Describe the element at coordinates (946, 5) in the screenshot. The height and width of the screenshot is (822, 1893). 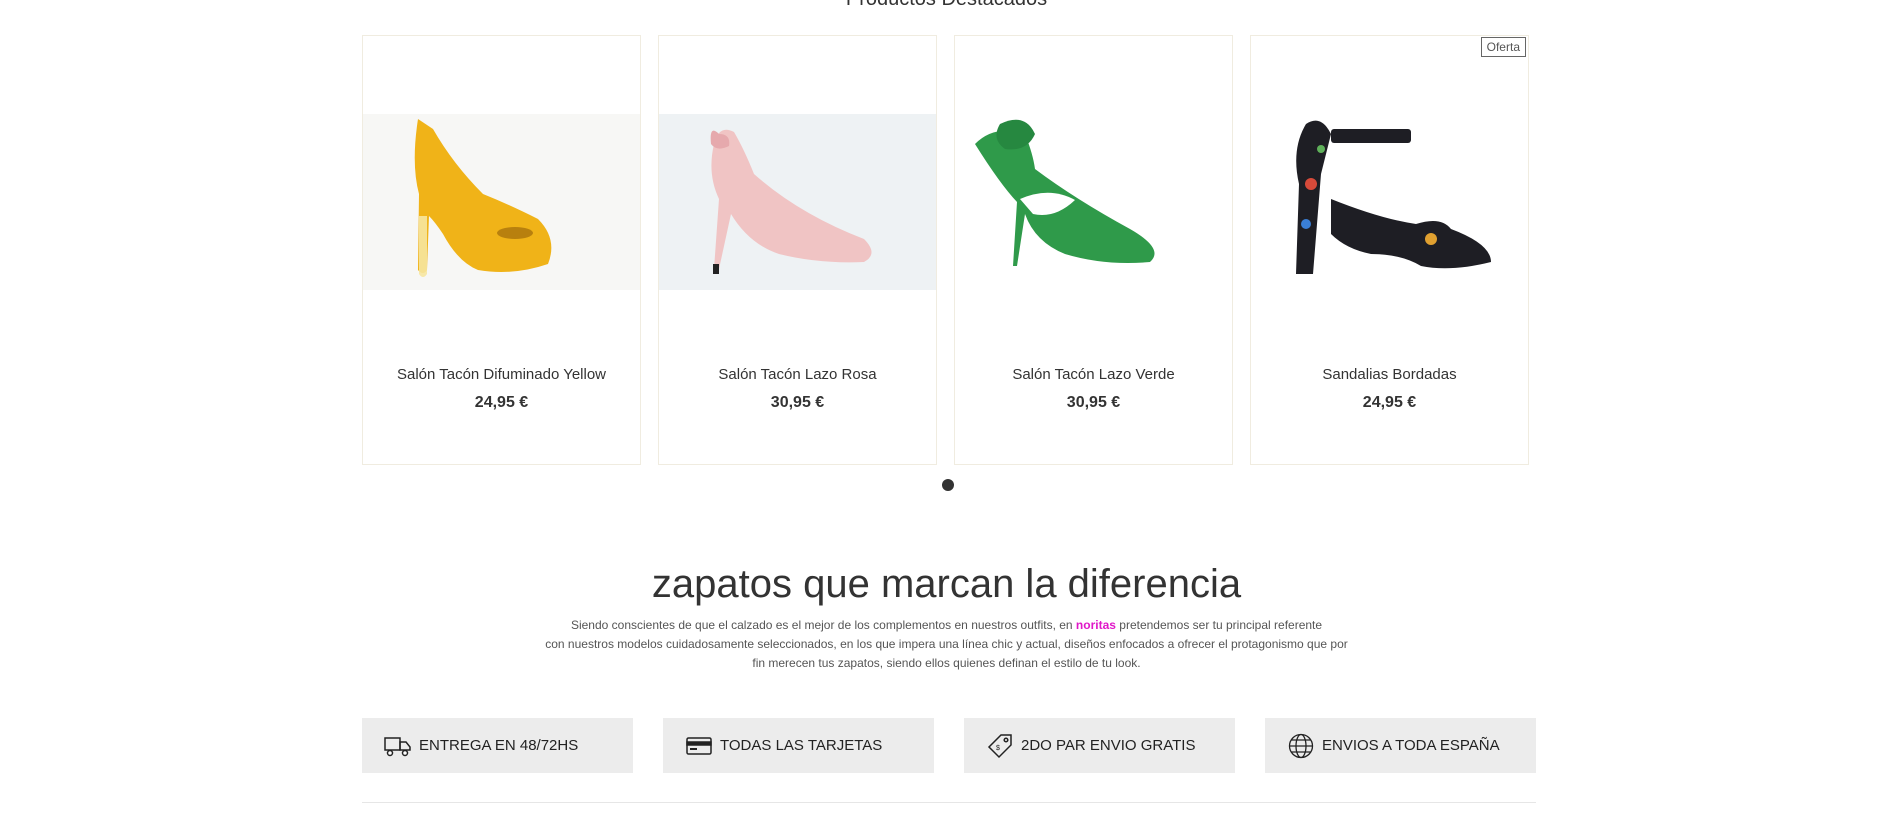
I see `section-title: Productos Destacados` at that location.